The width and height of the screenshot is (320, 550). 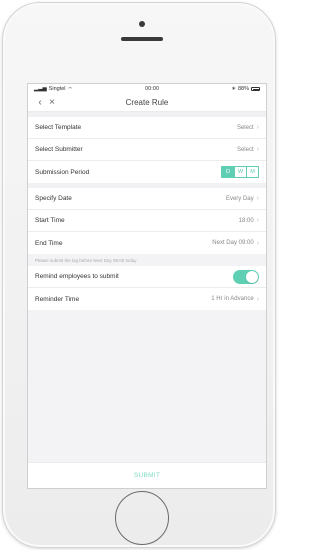 I want to click on speaker-grille, so click(x=142, y=39).